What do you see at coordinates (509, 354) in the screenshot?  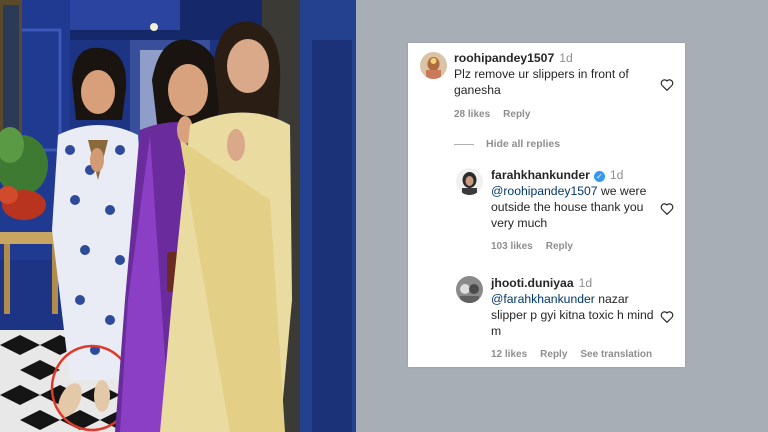 I see `likes-count: 12 likes` at bounding box center [509, 354].